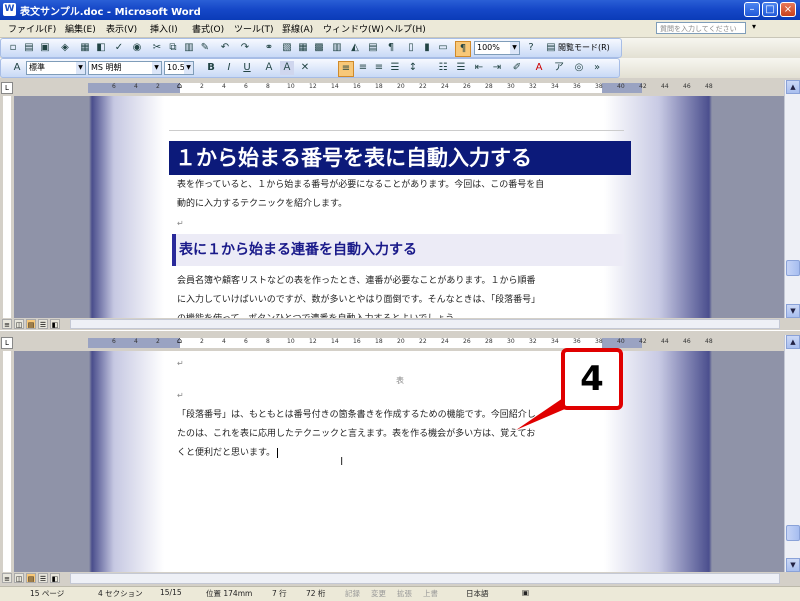 The height and width of the screenshot is (601, 800). I want to click on permission-icon: ◈, so click(65, 48).